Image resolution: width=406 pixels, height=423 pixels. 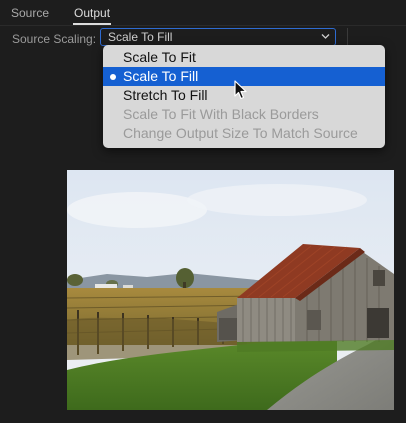 What do you see at coordinates (325, 36) in the screenshot?
I see `chevron-down-icon` at bounding box center [325, 36].